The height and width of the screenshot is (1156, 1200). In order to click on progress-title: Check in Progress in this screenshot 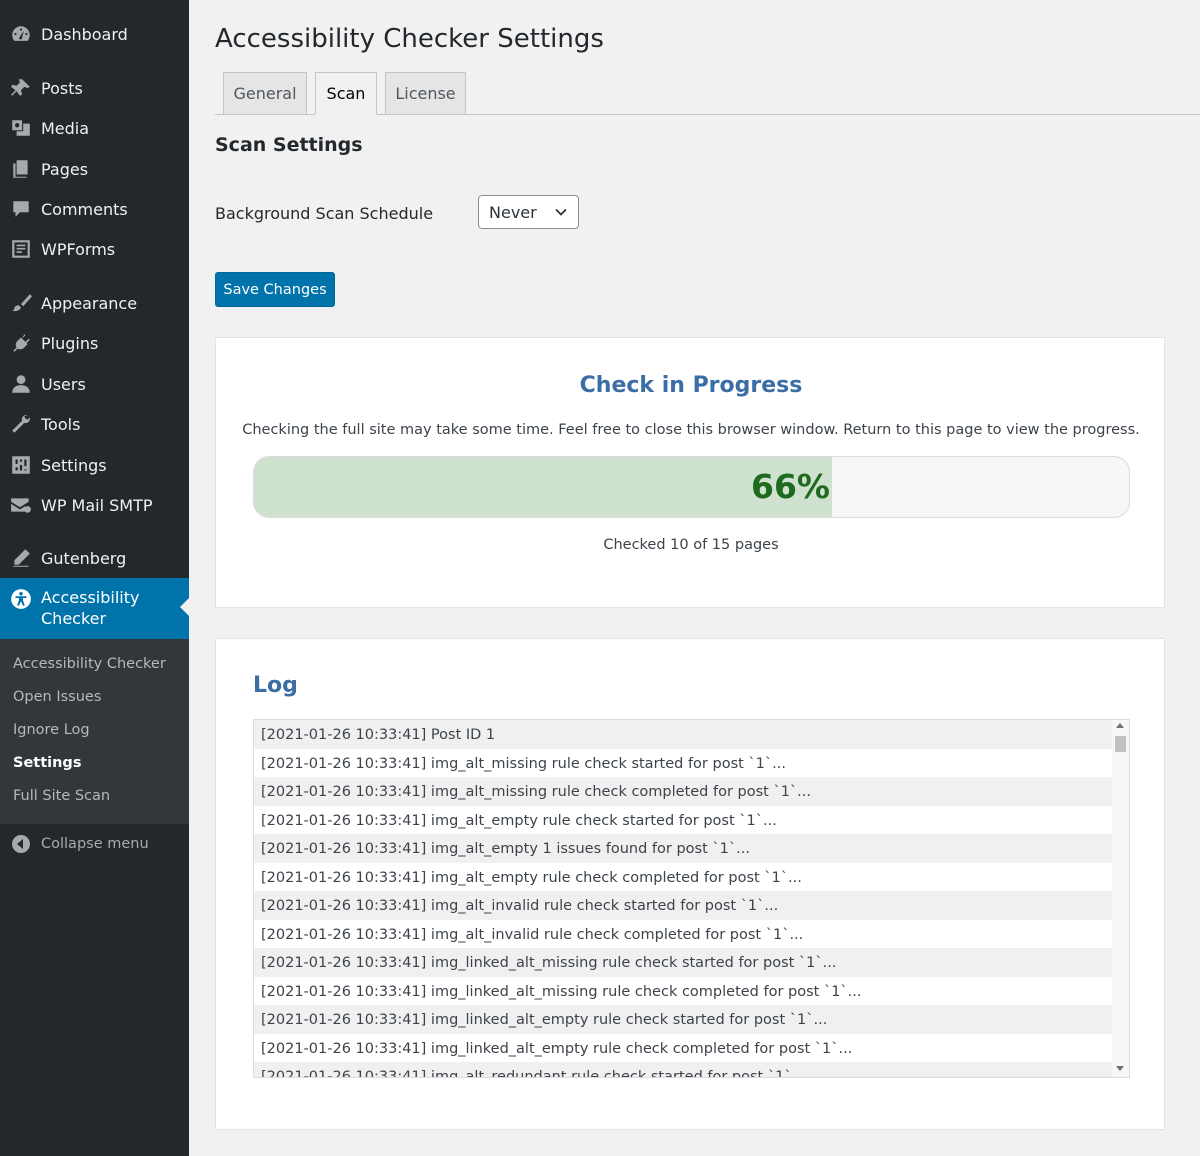, I will do `click(691, 385)`.